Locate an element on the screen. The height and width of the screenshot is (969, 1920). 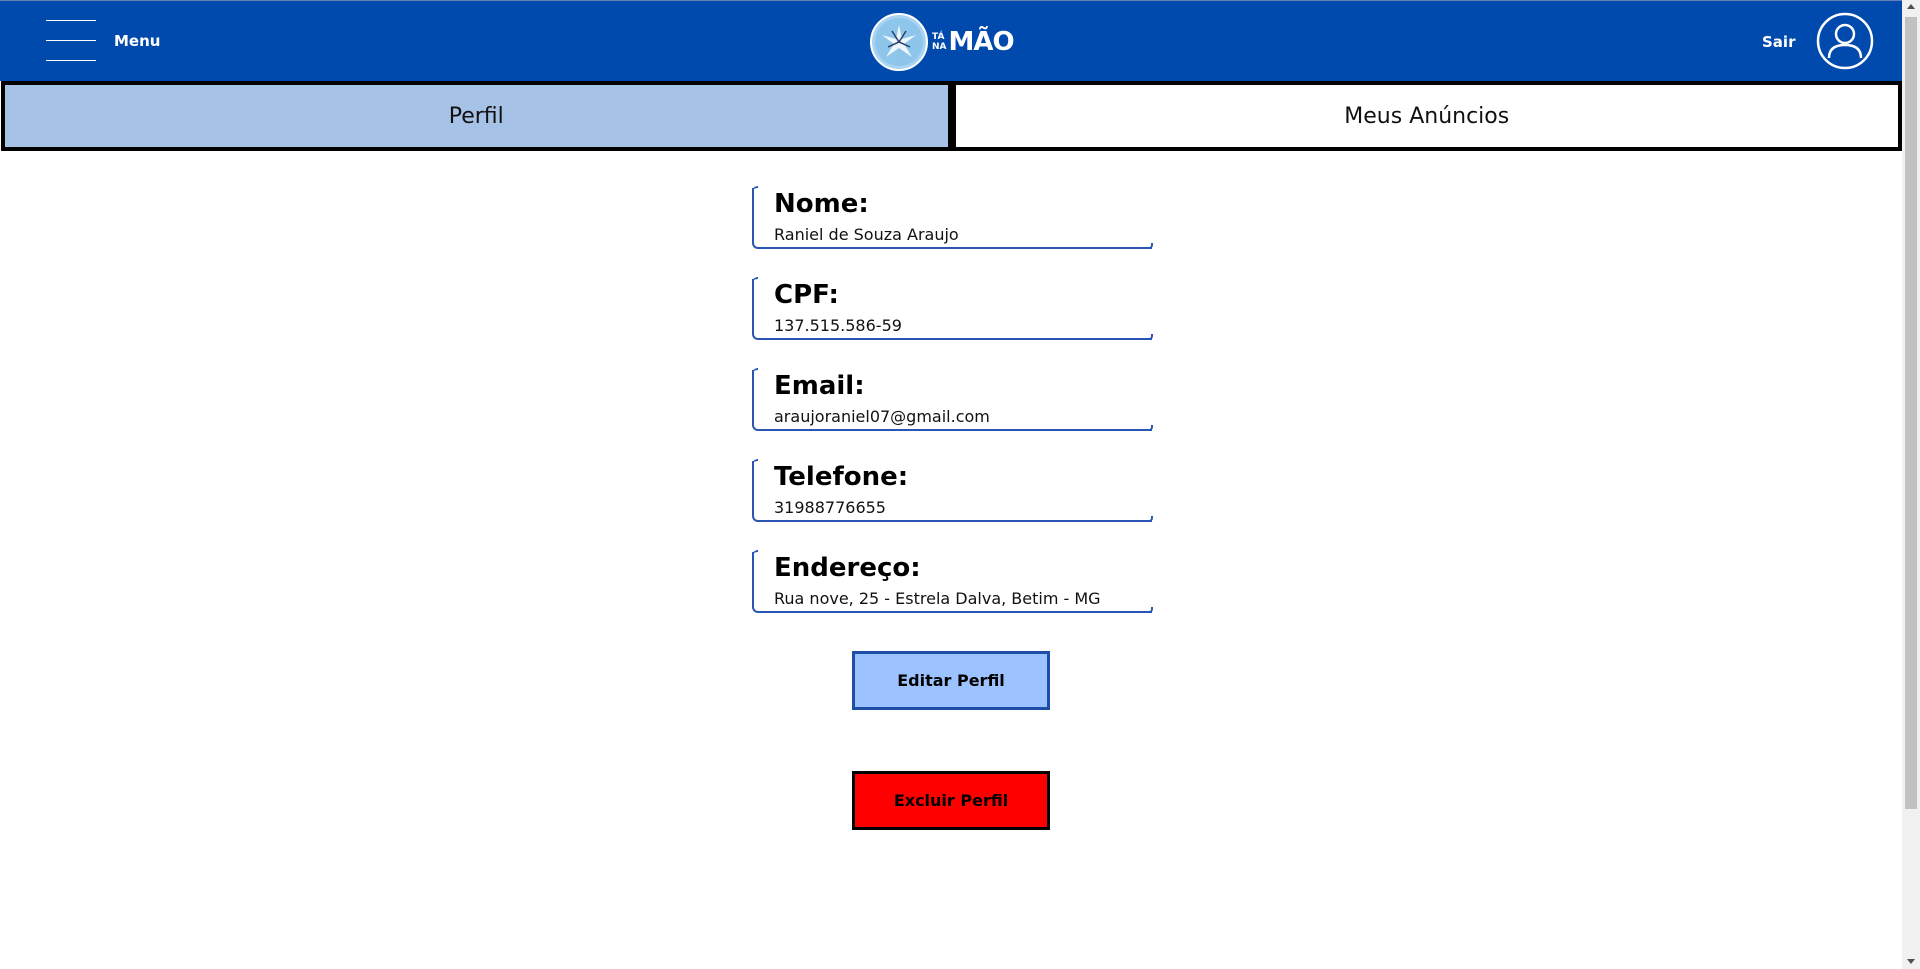
field-value: 137.515.586-59 is located at coordinates (838, 325).